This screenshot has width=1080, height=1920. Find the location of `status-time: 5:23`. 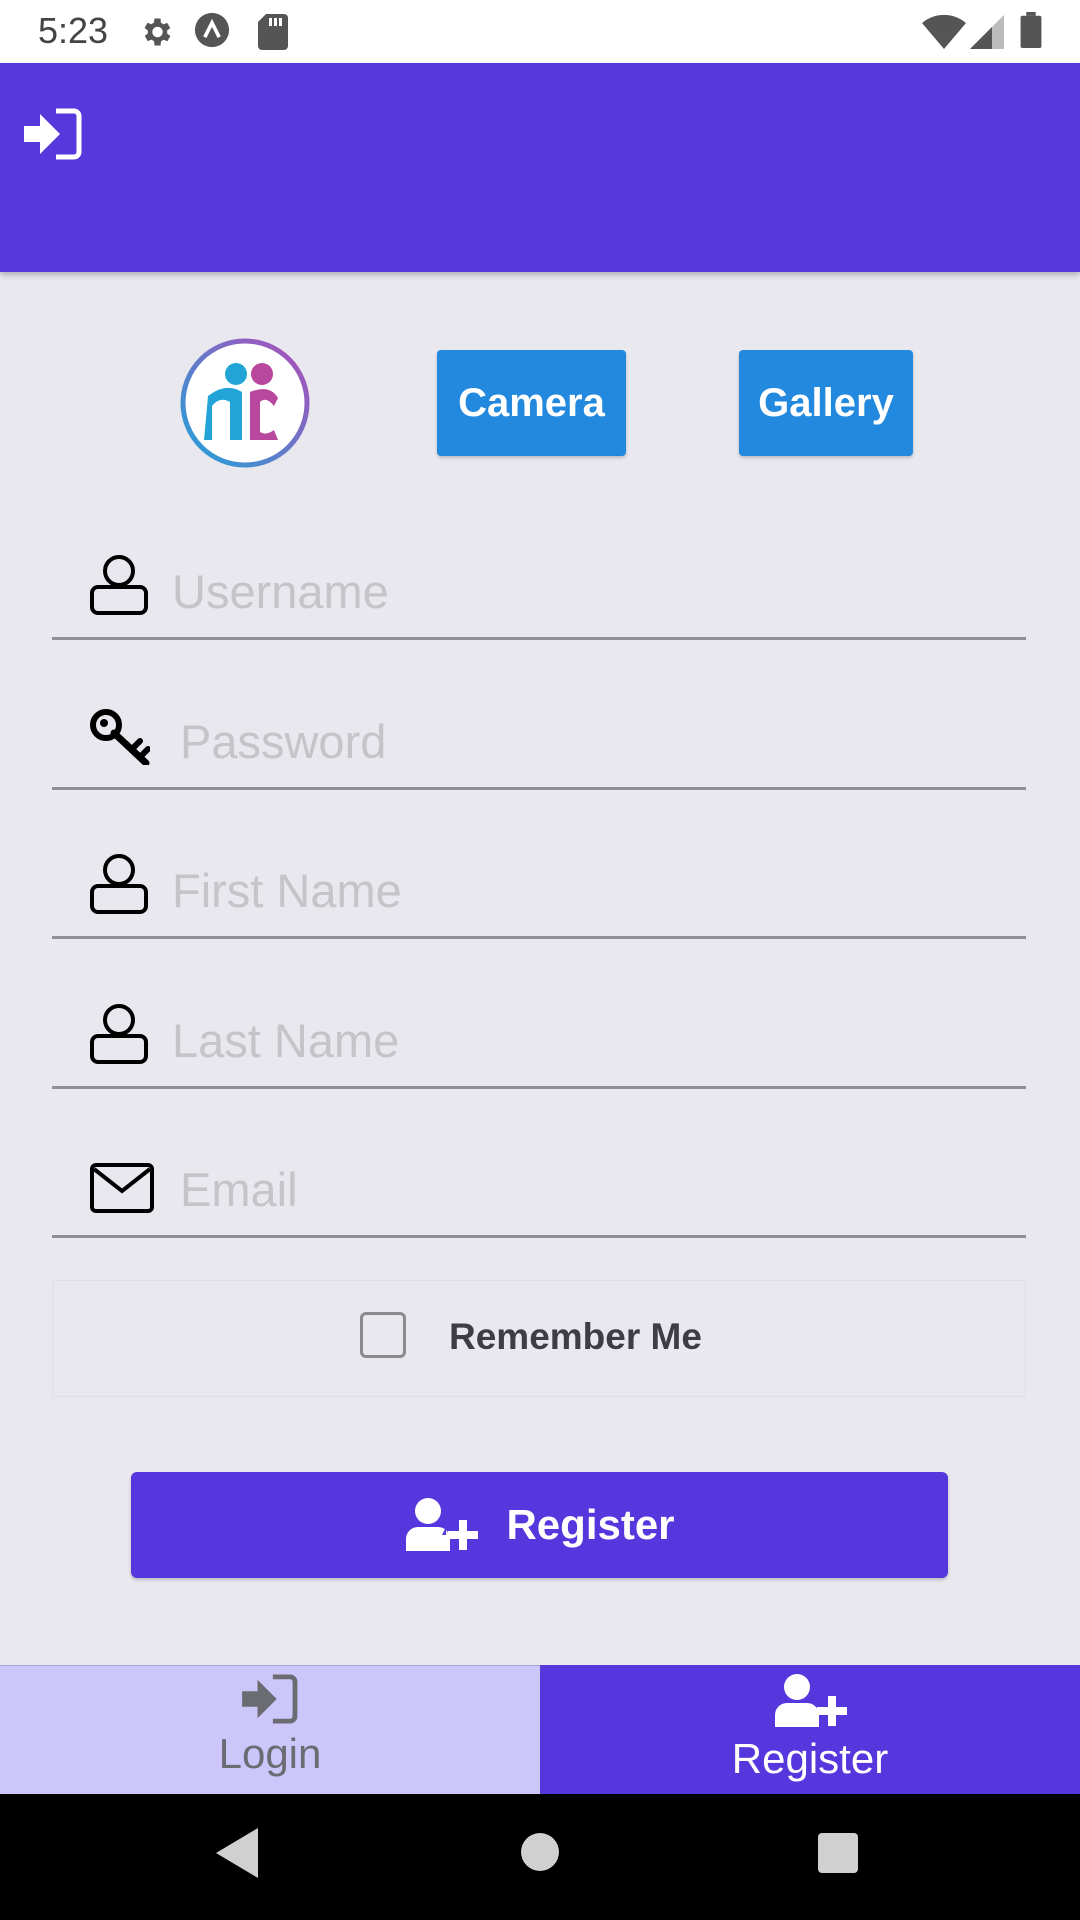

status-time: 5:23 is located at coordinates (73, 30).